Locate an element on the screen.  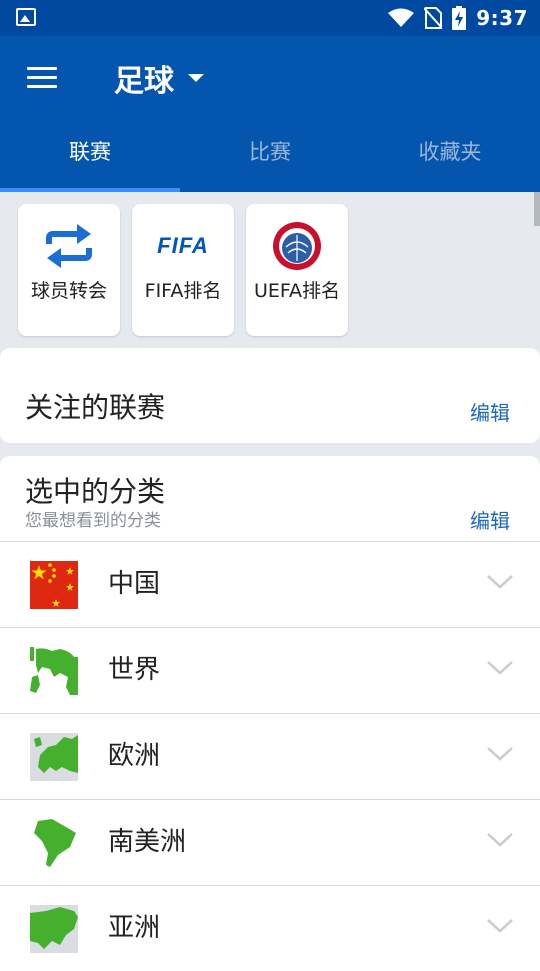
image-notification-icon is located at coordinates (26, 17).